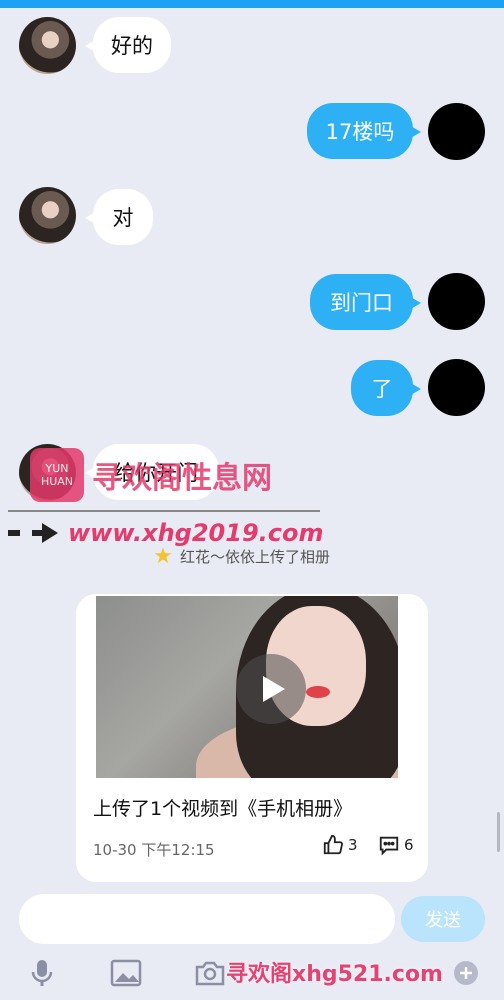 The width and height of the screenshot is (504, 1000). Describe the element at coordinates (163, 556) in the screenshot. I see `star-icon: ★` at that location.